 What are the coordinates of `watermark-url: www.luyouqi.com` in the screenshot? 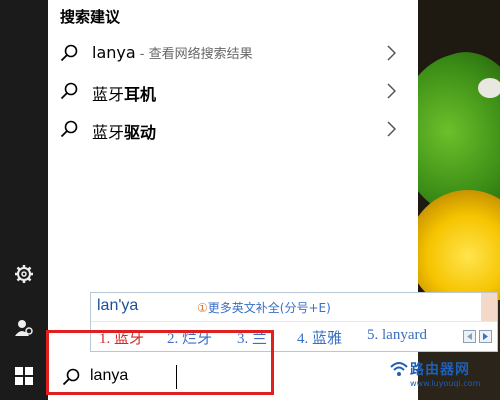 It's located at (445, 383).